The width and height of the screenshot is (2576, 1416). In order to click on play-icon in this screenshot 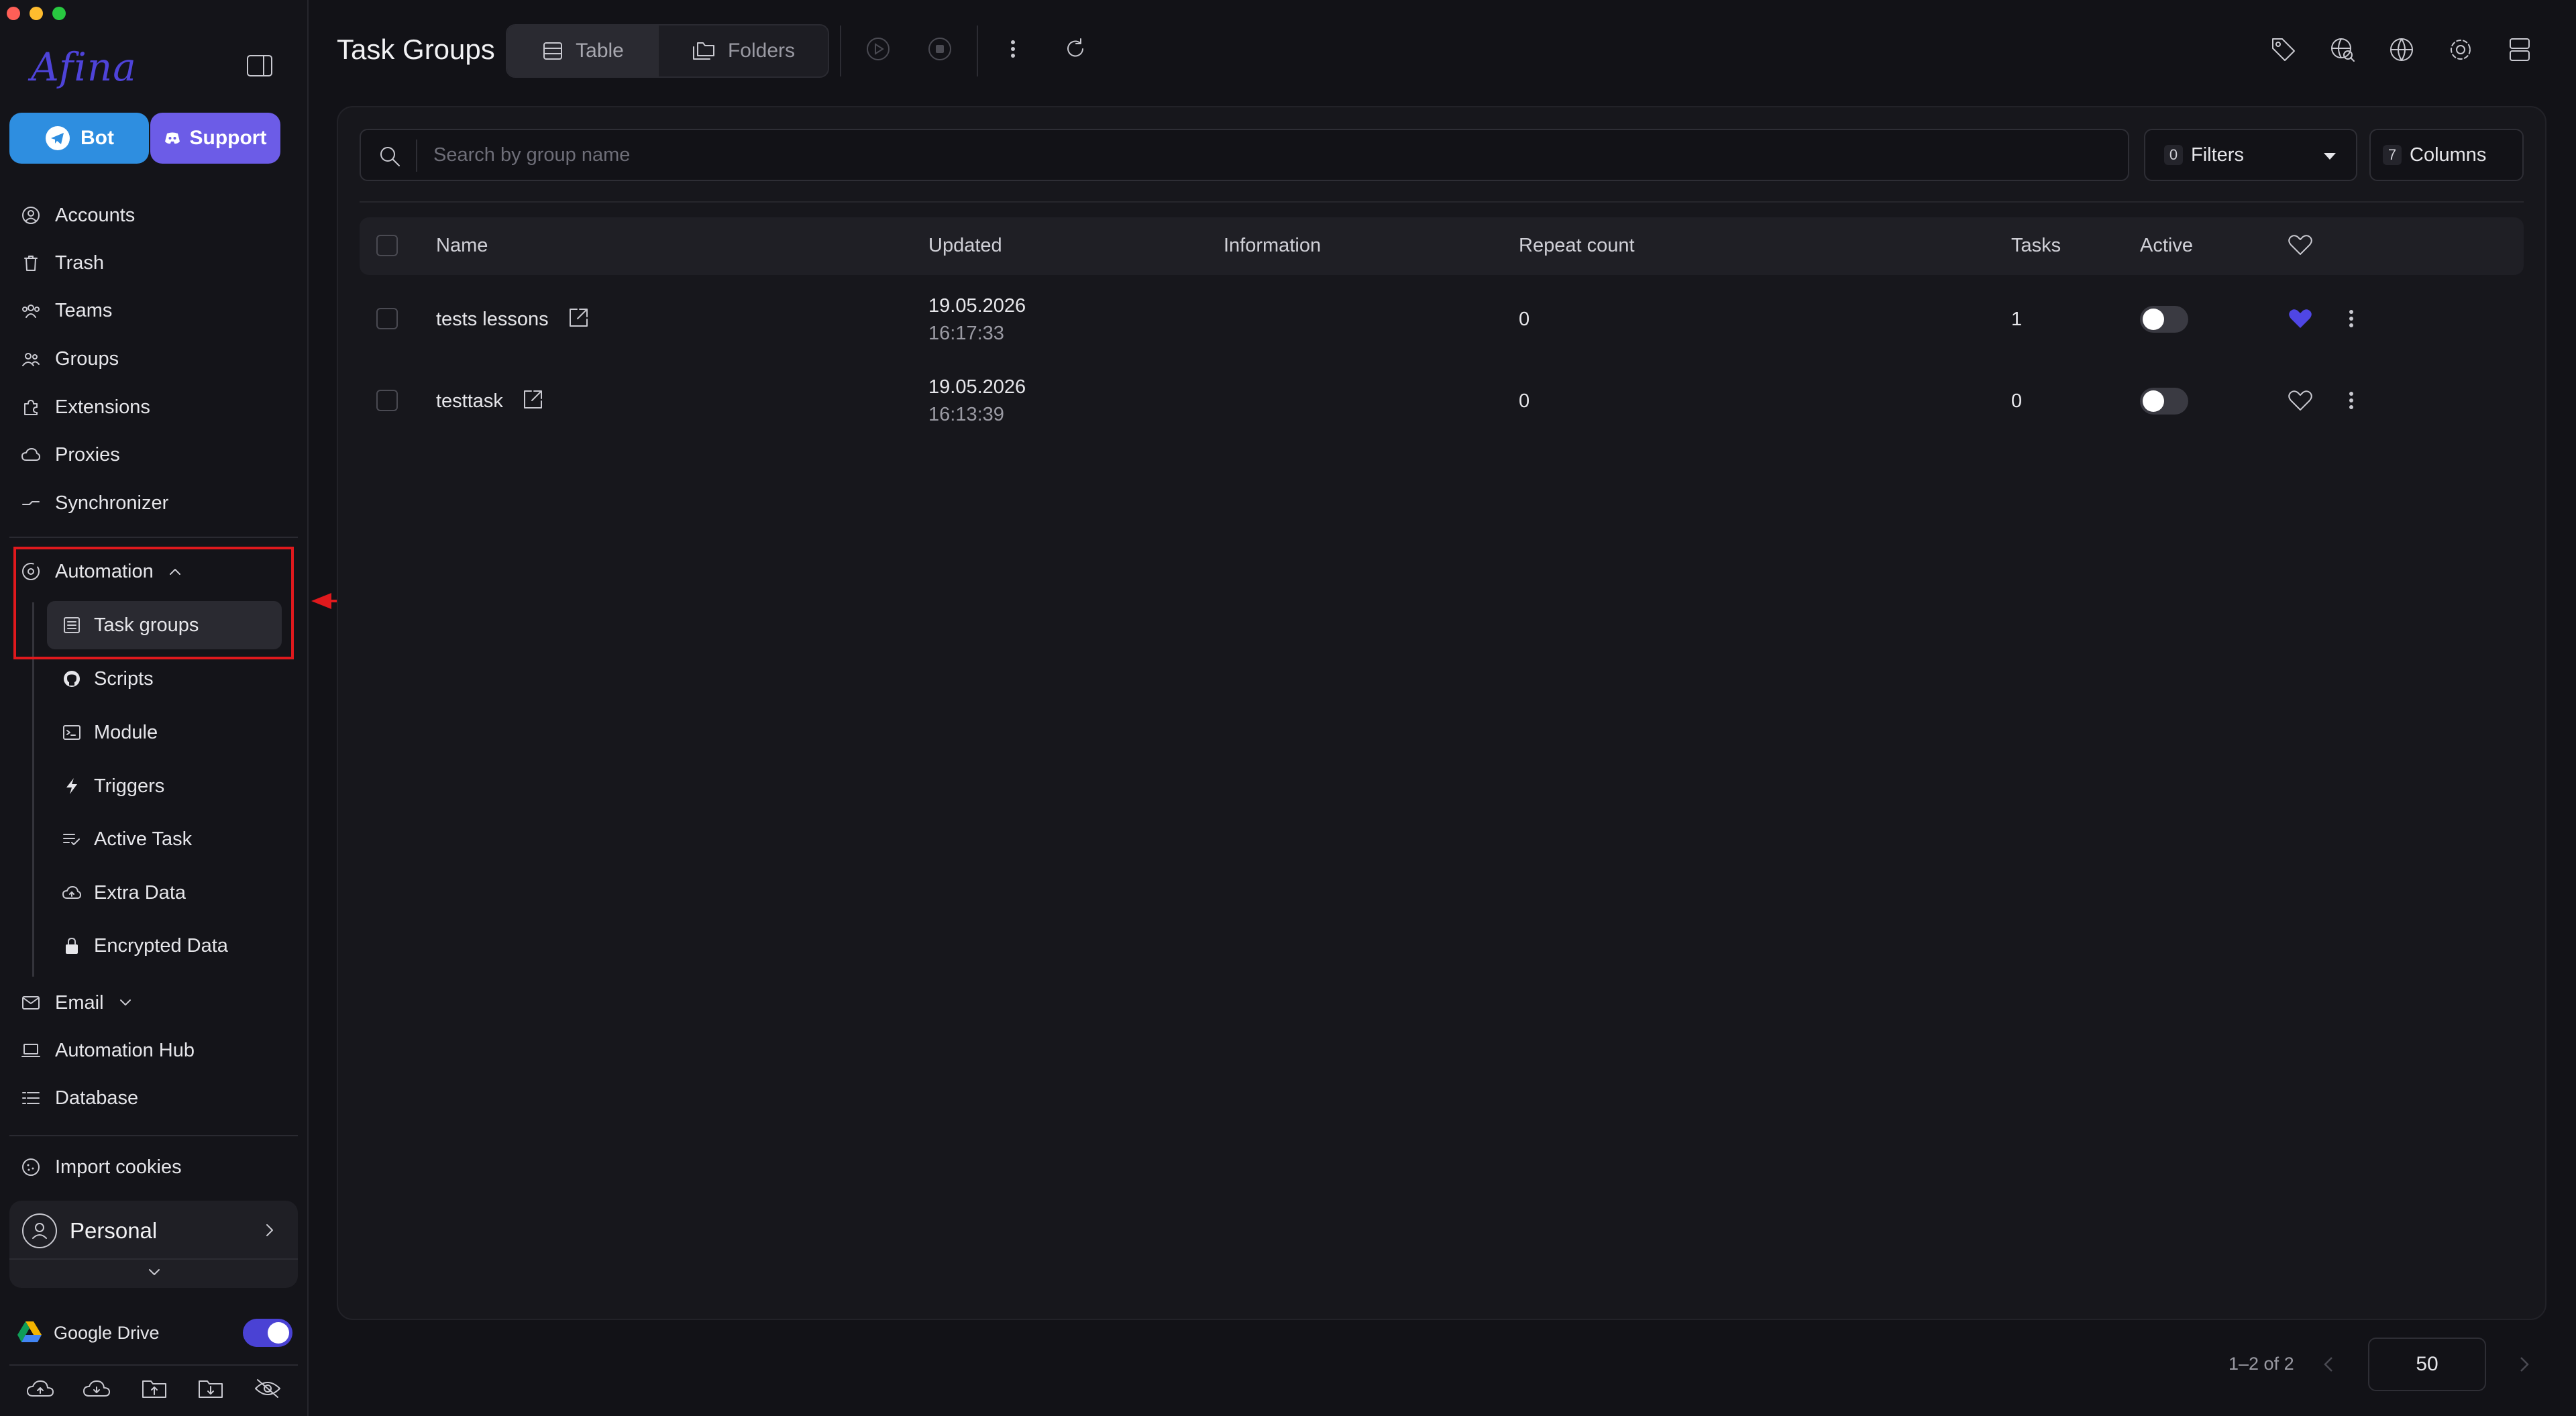, I will do `click(878, 49)`.